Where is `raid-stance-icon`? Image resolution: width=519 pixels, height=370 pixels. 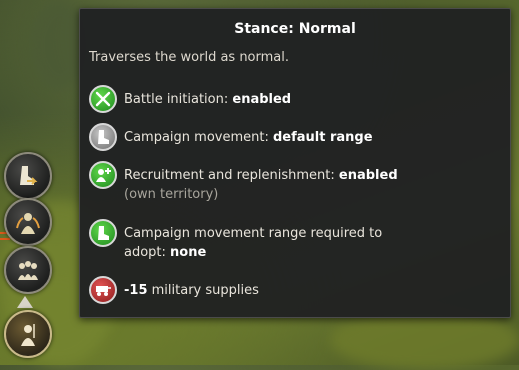
raid-stance-icon is located at coordinates (28, 223).